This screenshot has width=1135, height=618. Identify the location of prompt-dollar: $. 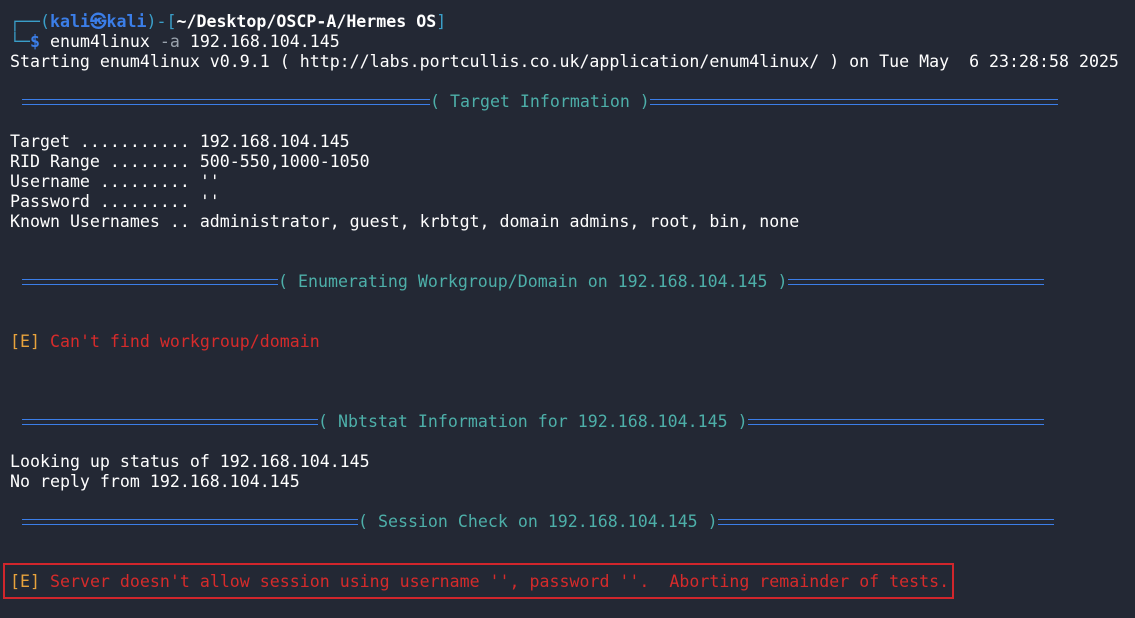
(34, 41).